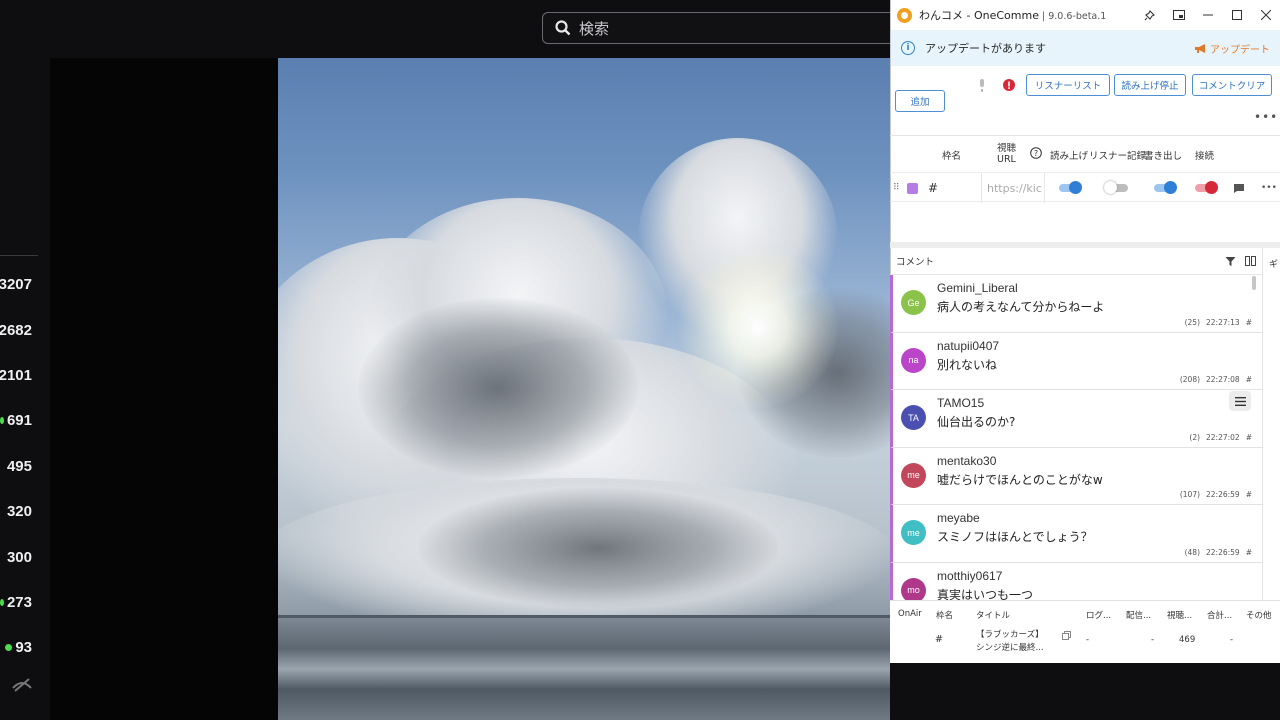 The image size is (1280, 720). Describe the element at coordinates (913, 417) in the screenshot. I see `avatar: TA` at that location.